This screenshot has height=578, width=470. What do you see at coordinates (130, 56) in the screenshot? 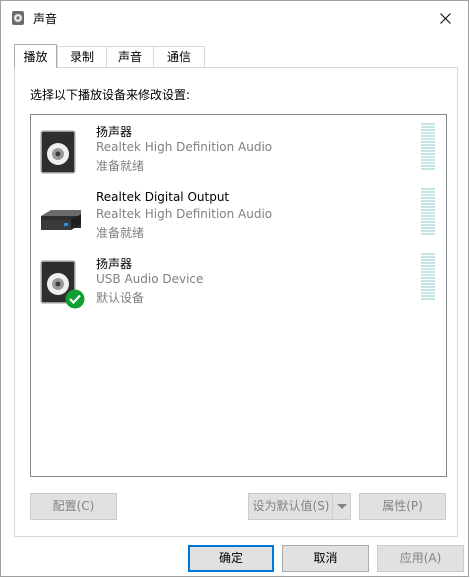
I see `tab-sounds: 声音` at bounding box center [130, 56].